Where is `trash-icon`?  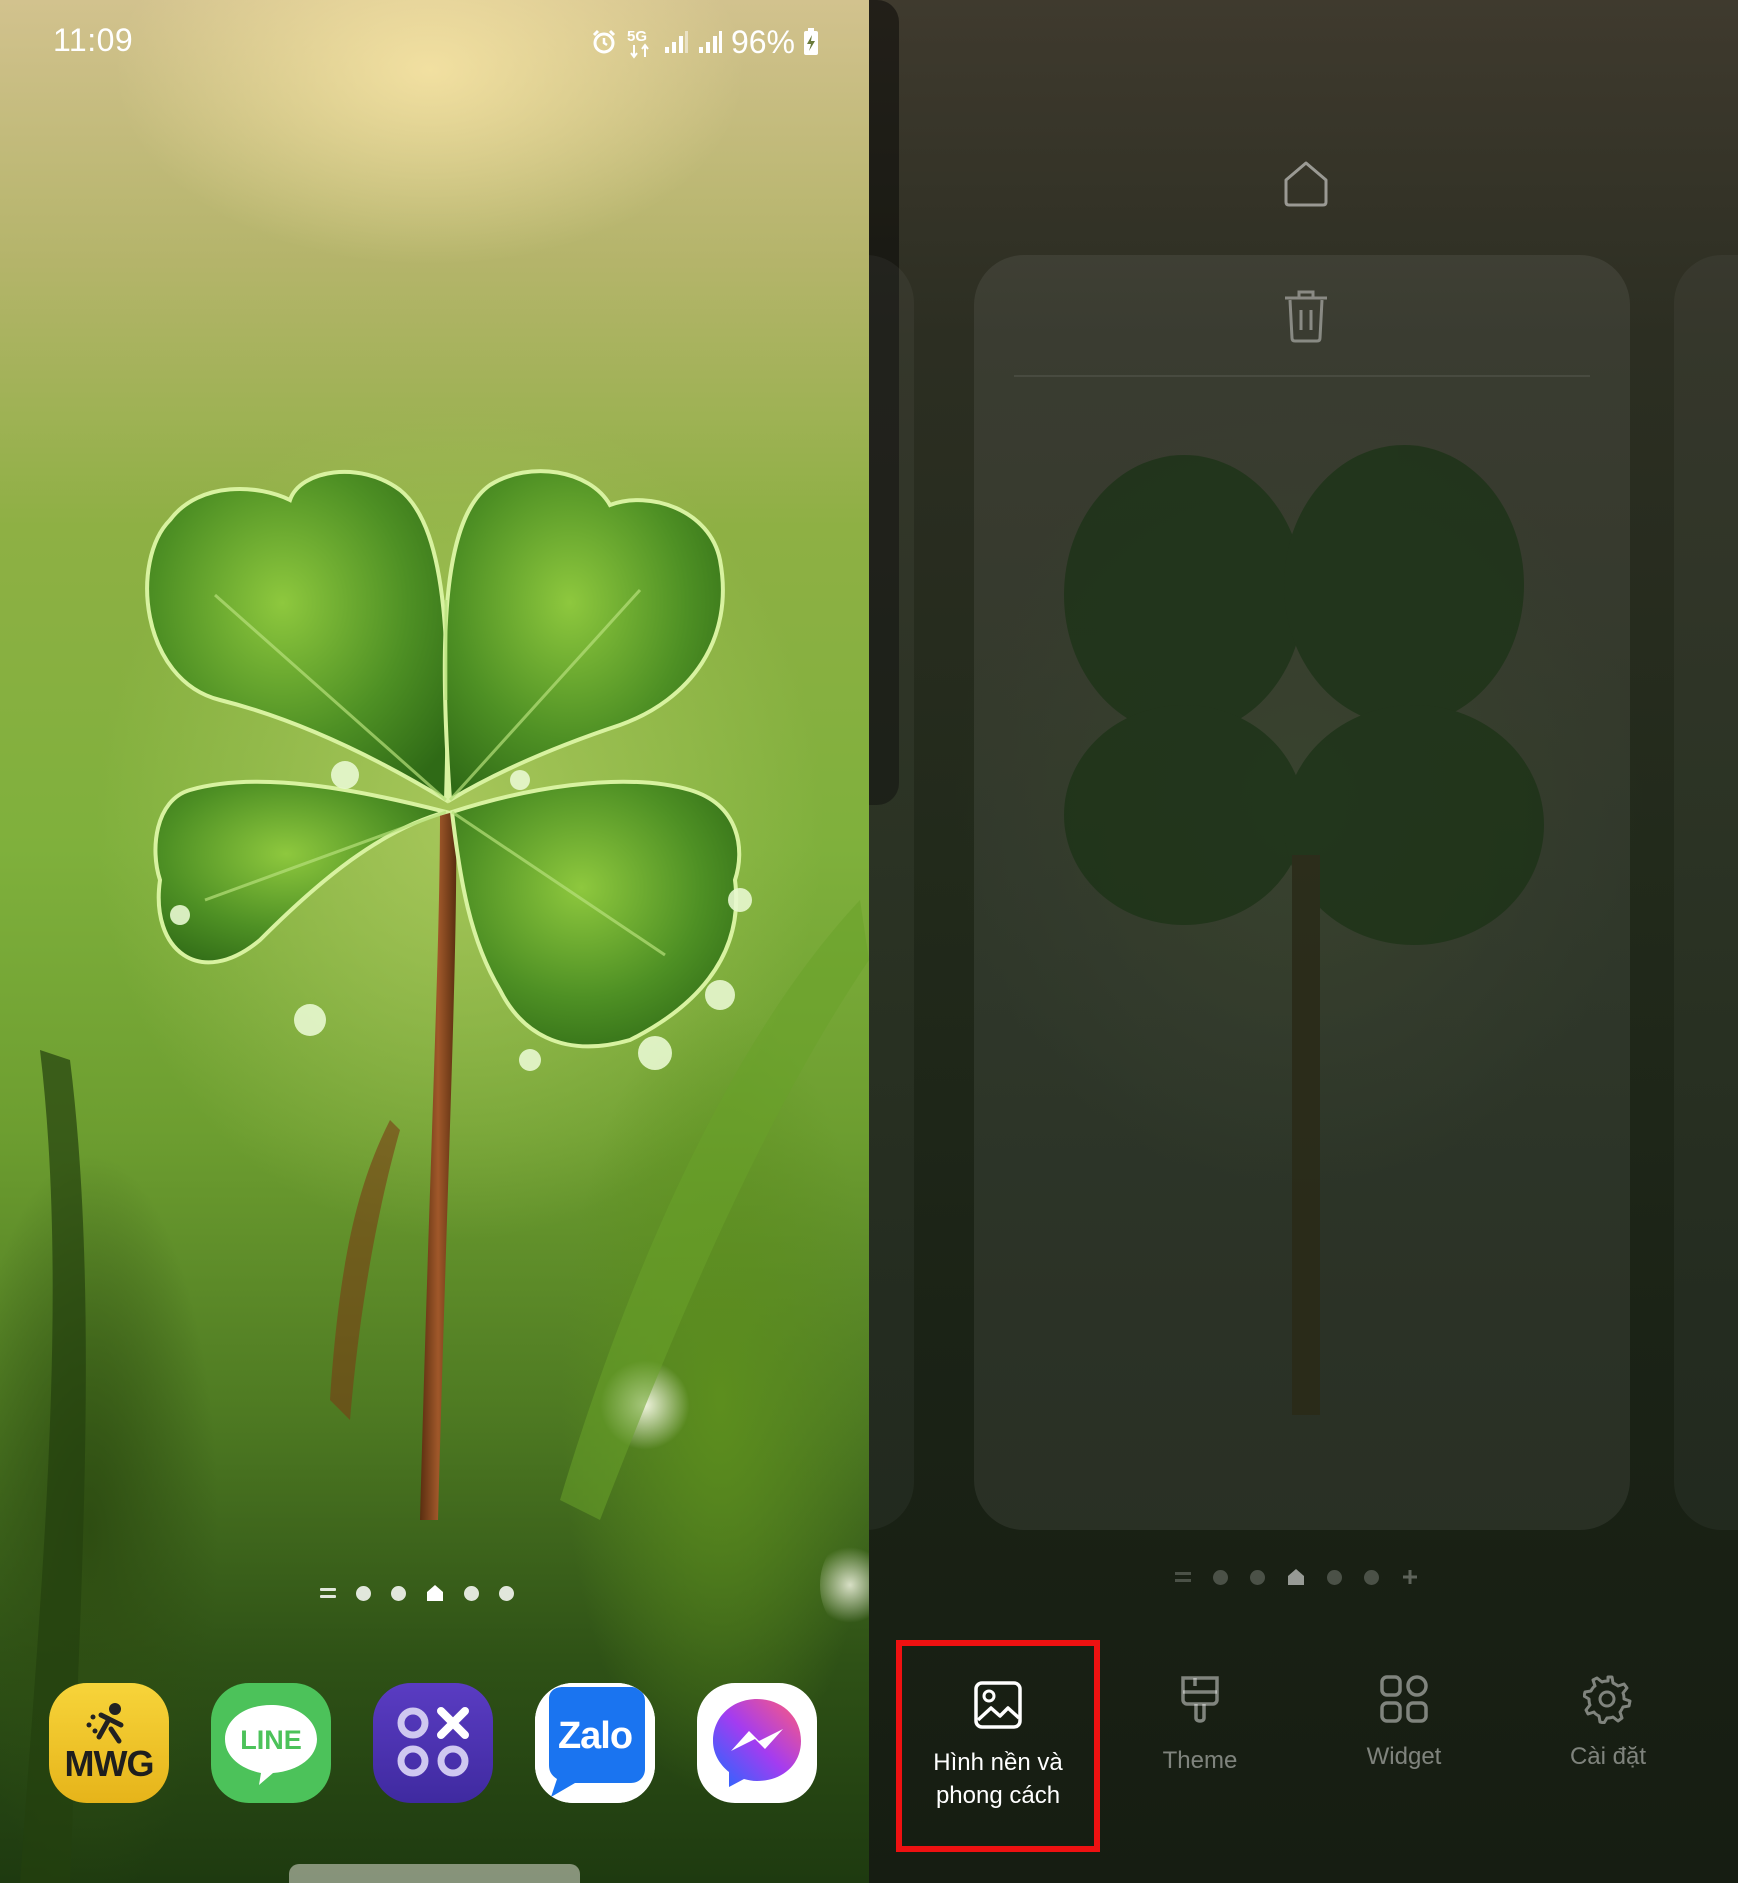 trash-icon is located at coordinates (1306, 316).